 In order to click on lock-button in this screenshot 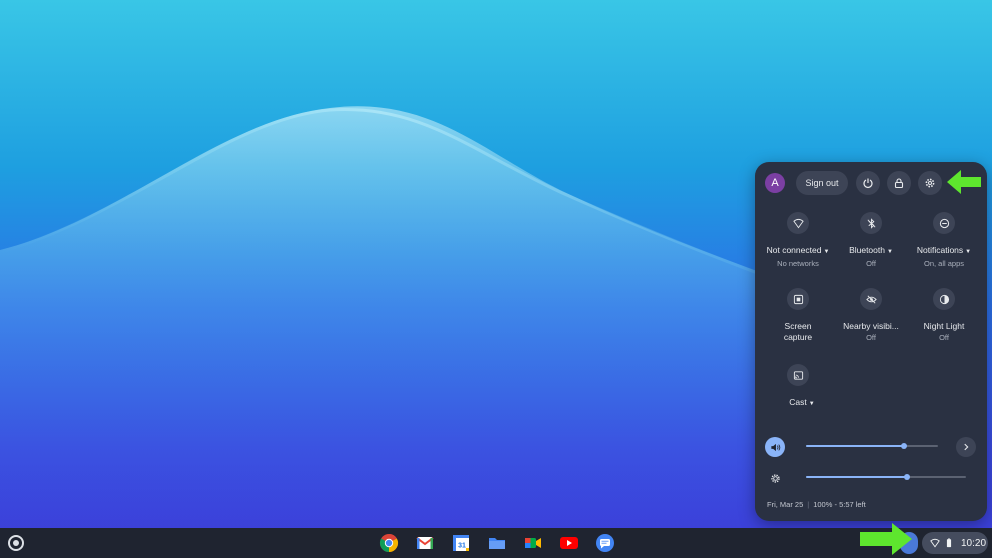, I will do `click(899, 183)`.